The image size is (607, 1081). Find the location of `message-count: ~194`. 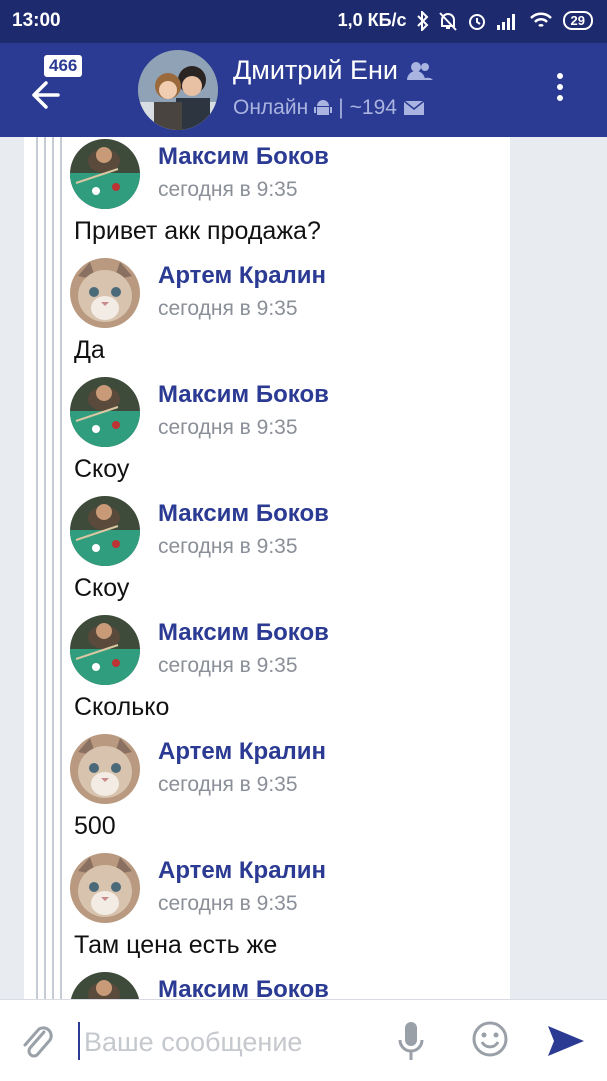

message-count: ~194 is located at coordinates (373, 107).